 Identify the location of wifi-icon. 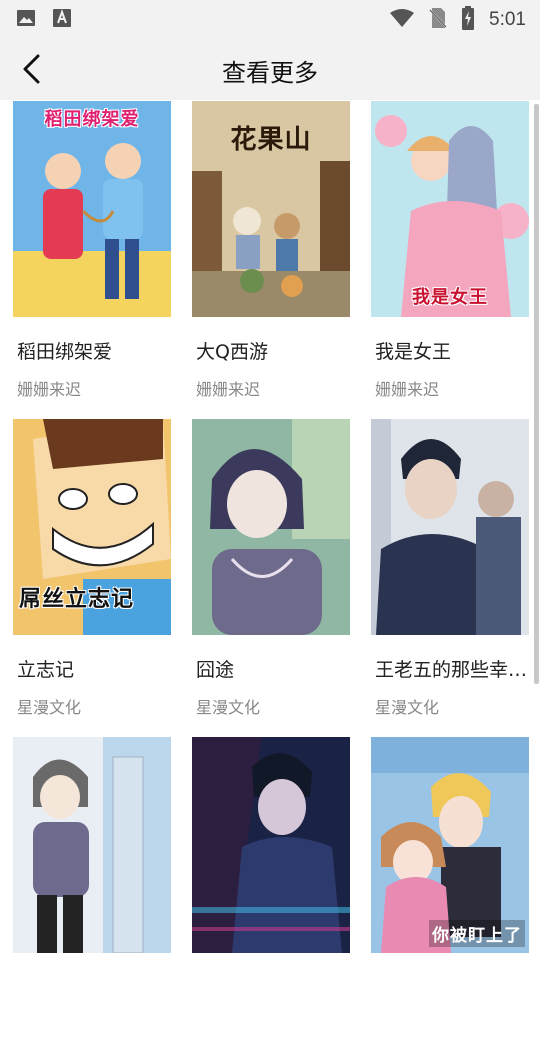
(402, 20).